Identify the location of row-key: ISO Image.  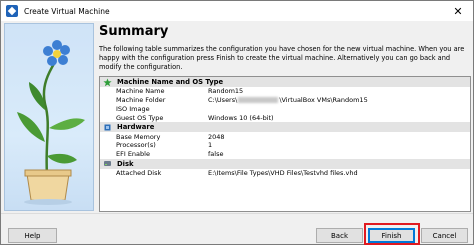
(133, 108).